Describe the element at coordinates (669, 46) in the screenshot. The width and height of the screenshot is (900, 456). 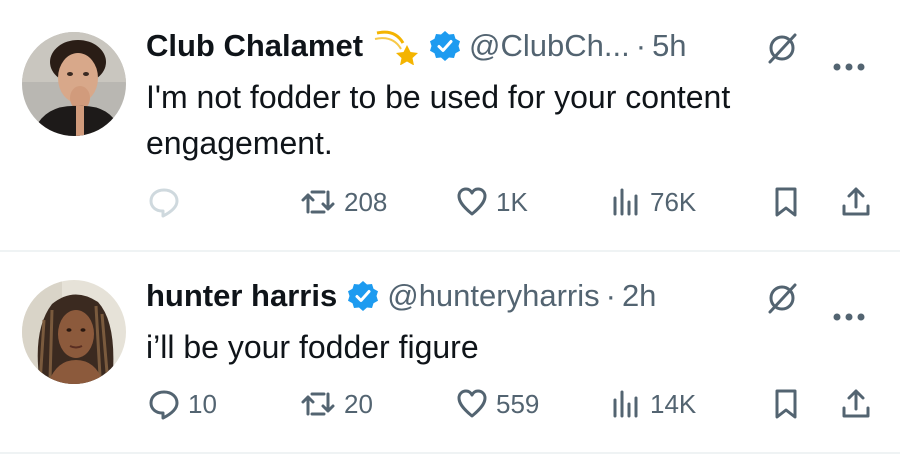
I see `timestamp: 5h` at that location.